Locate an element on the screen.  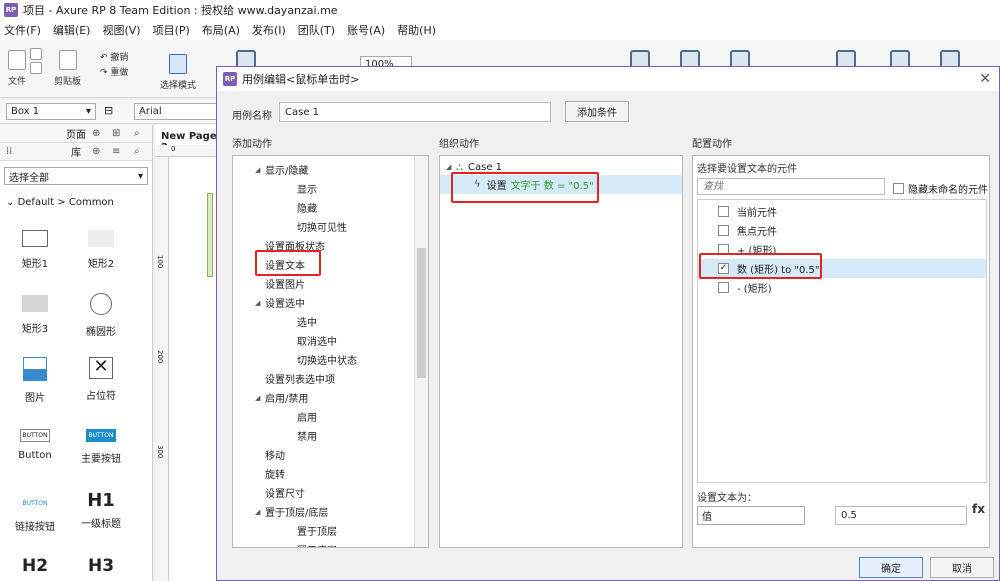
ok-button: 确定 is located at coordinates (891, 567).